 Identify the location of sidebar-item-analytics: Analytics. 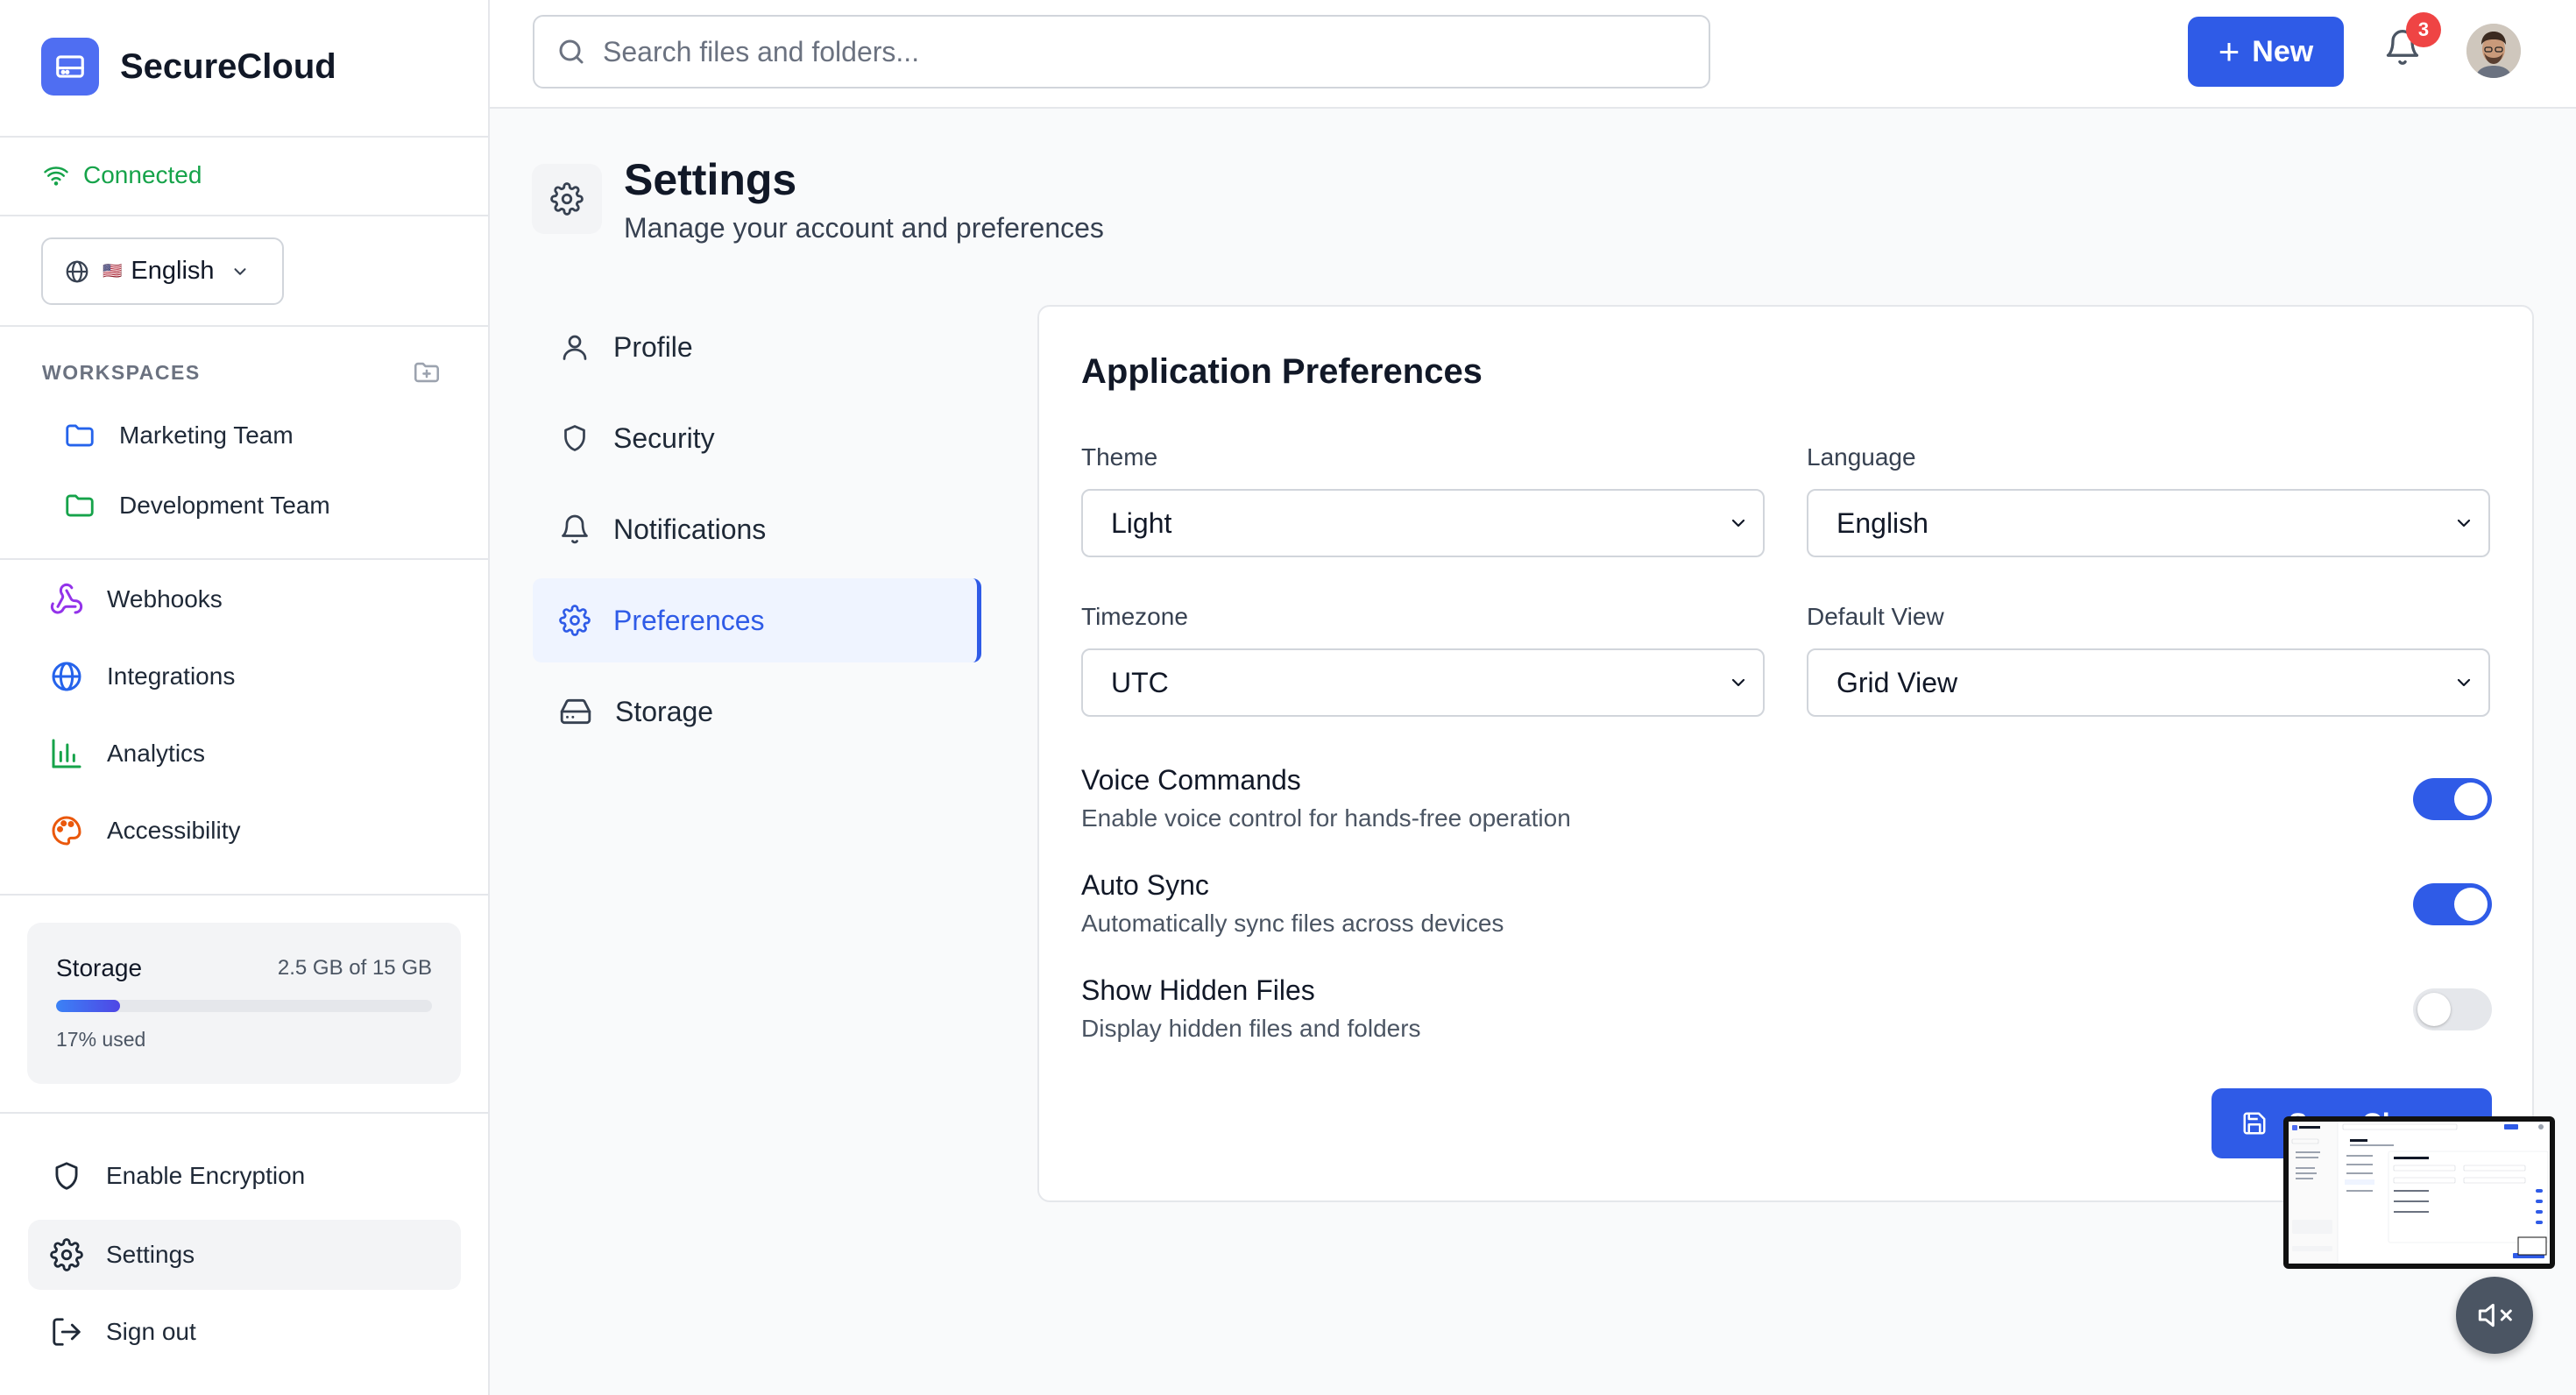
(127, 753).